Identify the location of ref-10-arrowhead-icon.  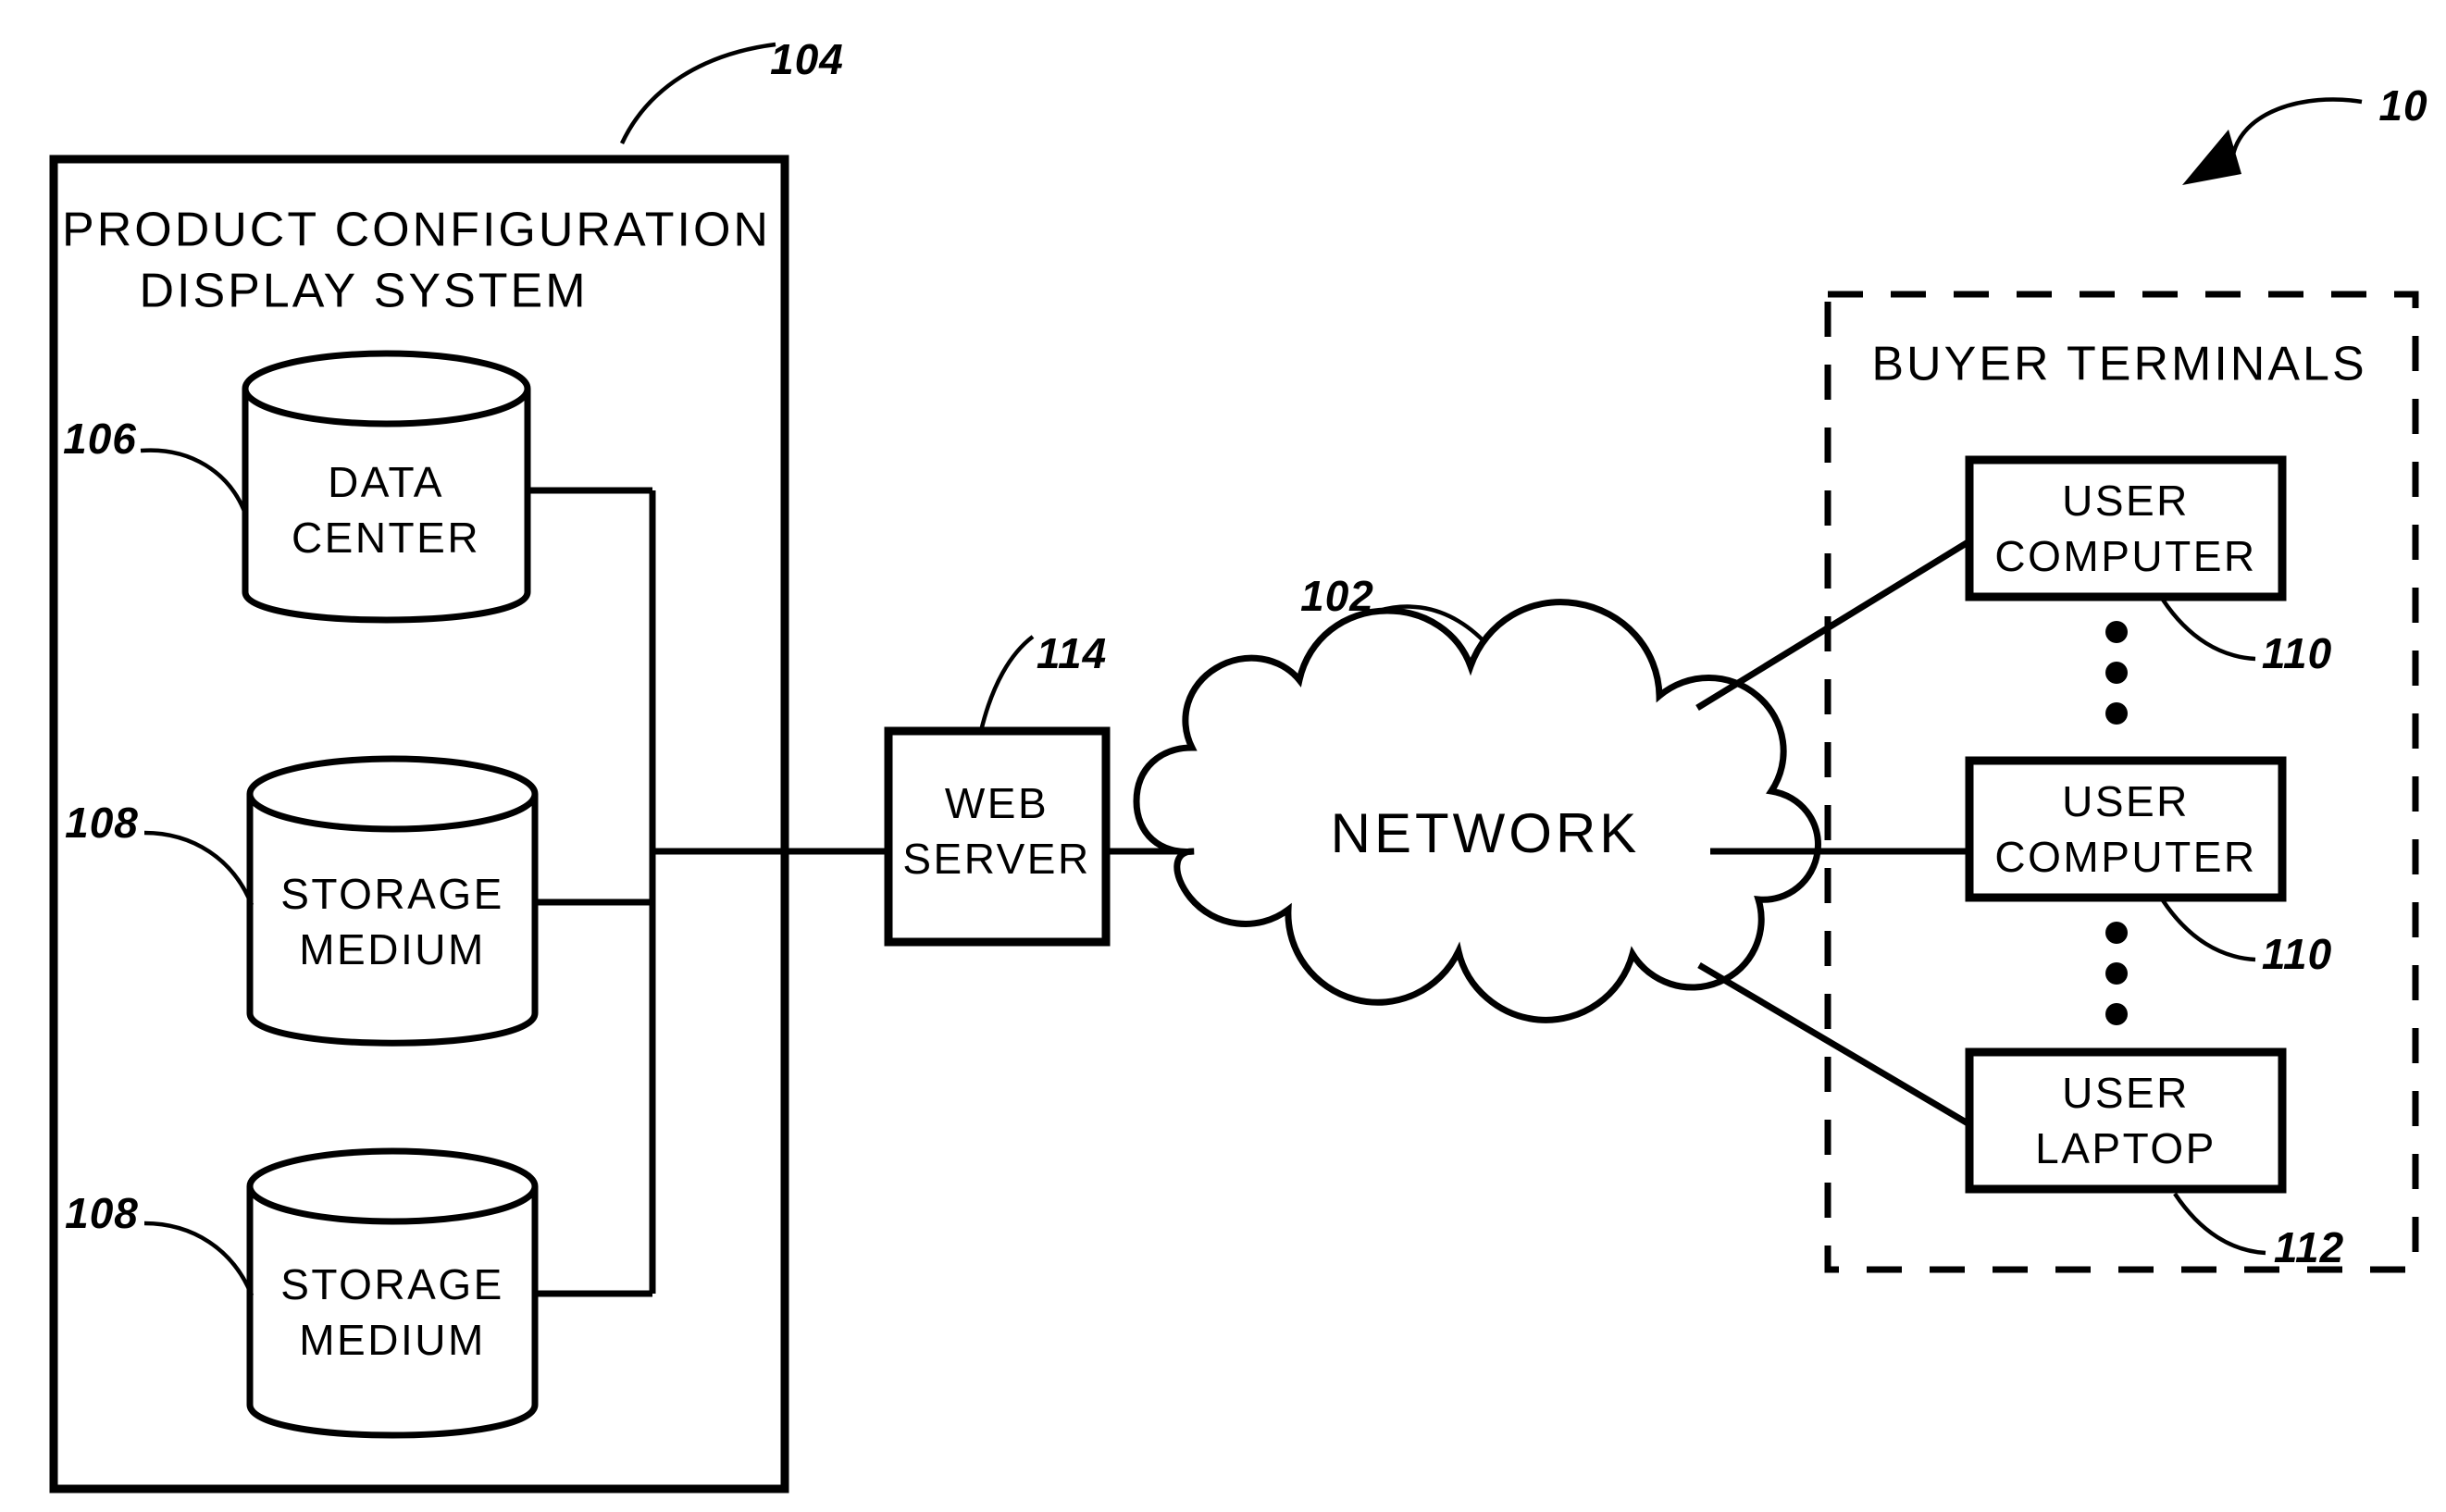
(2211, 157).